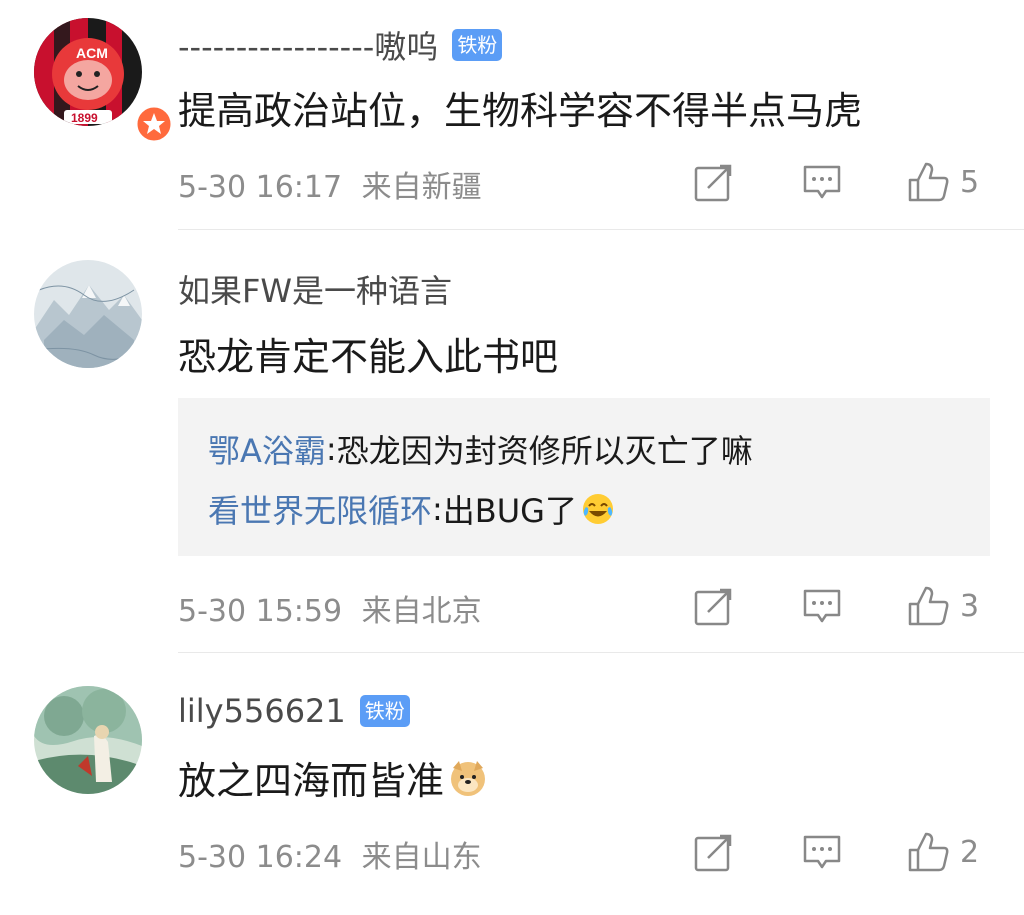  I want to click on comment-meta: 5-30 16:17 来自新疆, so click(330, 184).